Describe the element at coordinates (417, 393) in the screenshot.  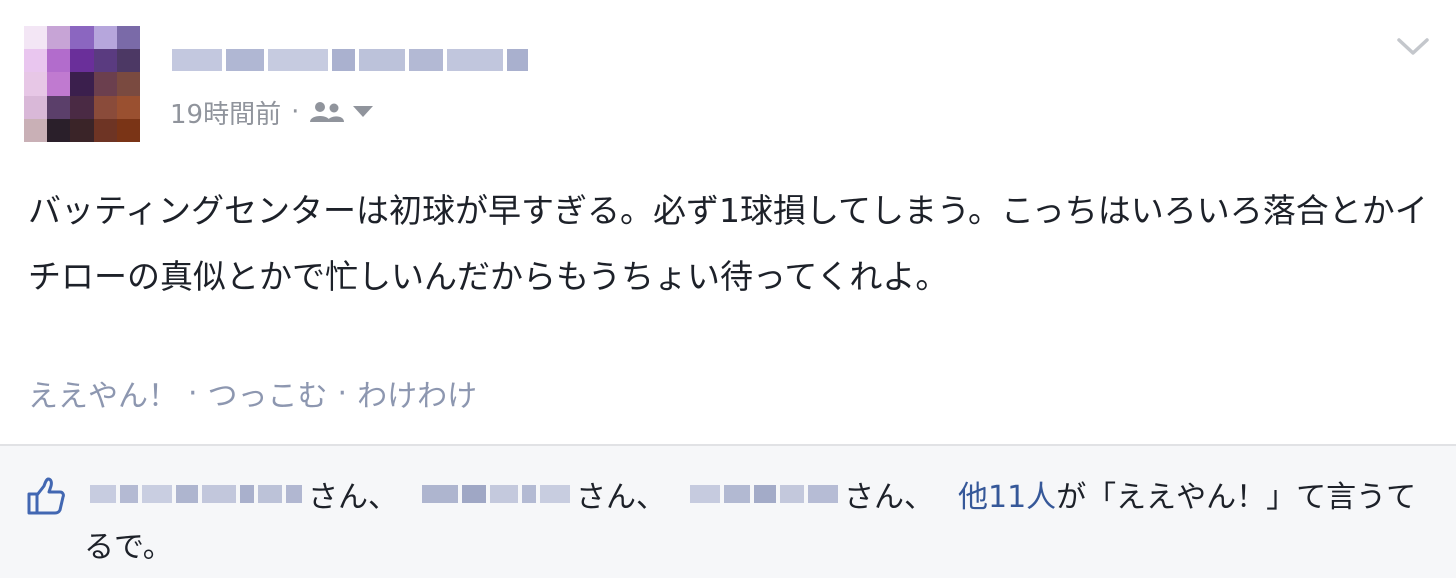
I see `share-action: わけわけ` at that location.